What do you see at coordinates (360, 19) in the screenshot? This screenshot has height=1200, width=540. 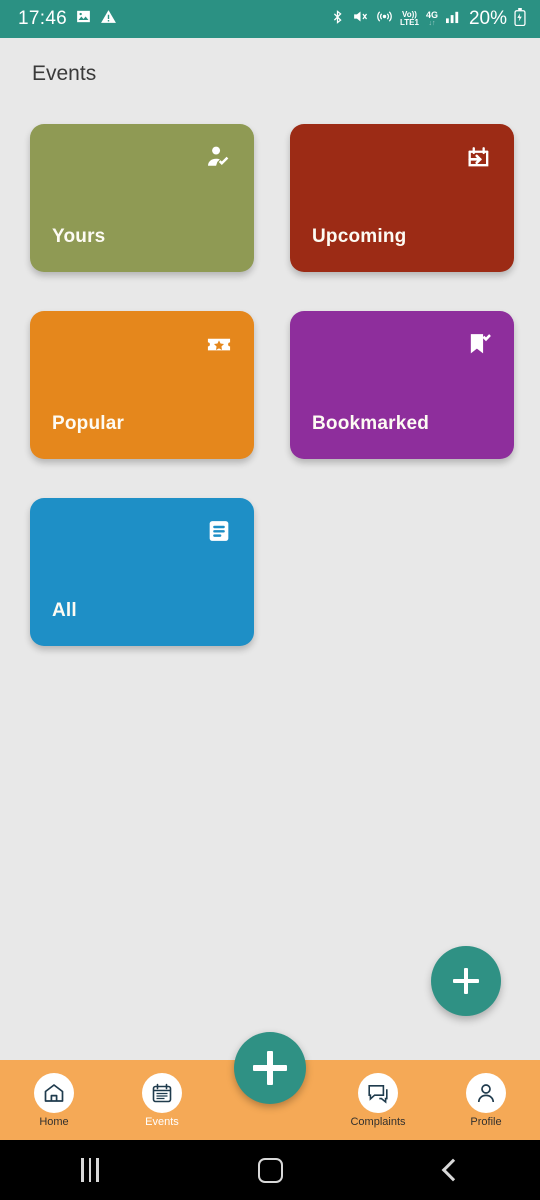 I see `mute-icon` at bounding box center [360, 19].